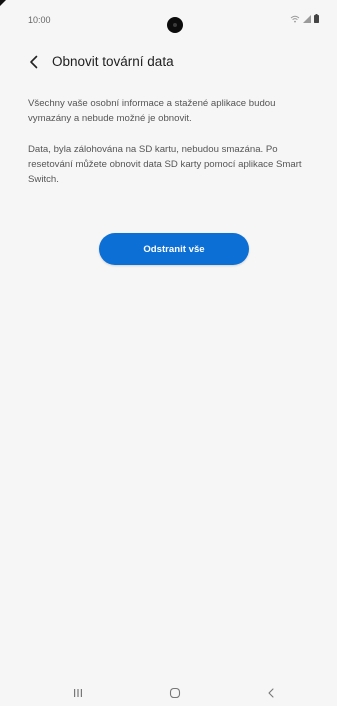 The width and height of the screenshot is (337, 706). Describe the element at coordinates (295, 18) in the screenshot. I see `wifi-icon` at that location.